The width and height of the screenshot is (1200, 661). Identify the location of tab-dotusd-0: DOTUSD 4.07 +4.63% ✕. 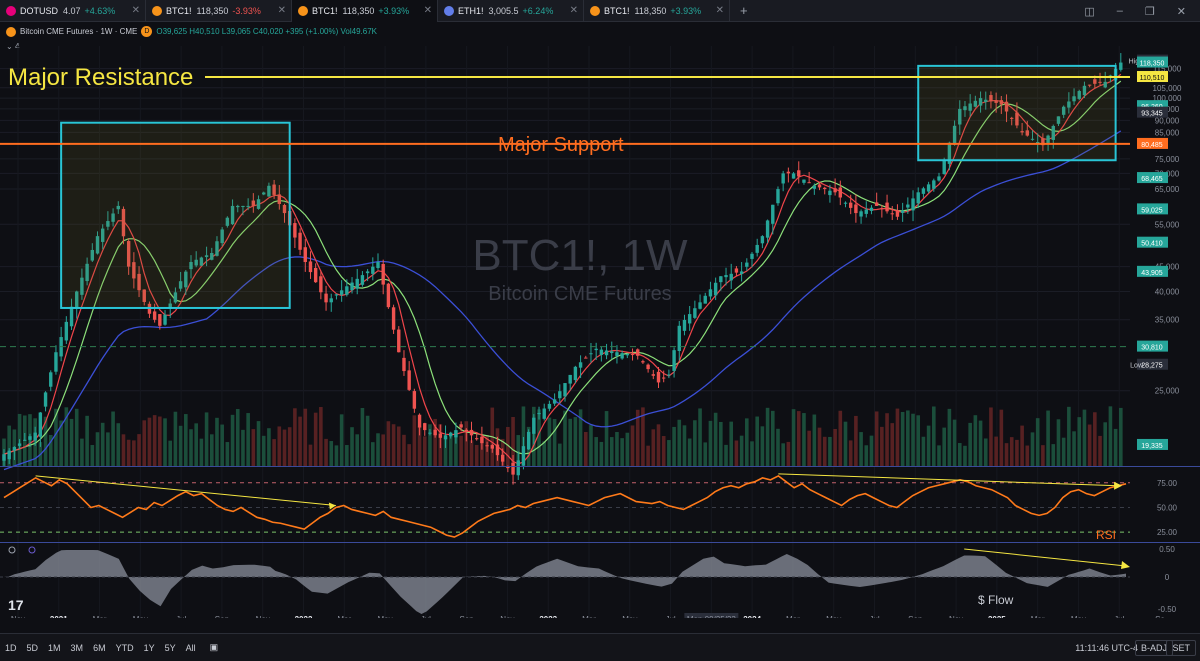
(73, 11).